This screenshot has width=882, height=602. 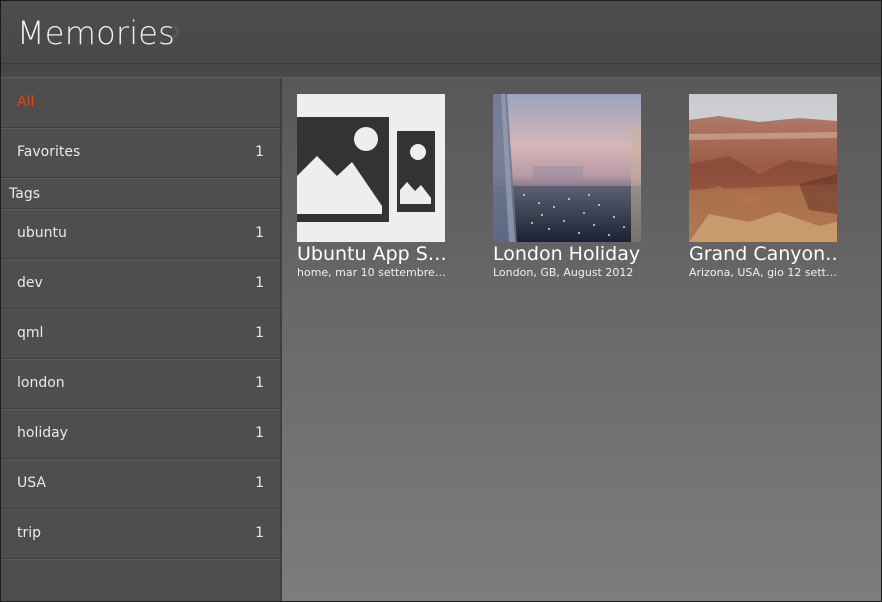 What do you see at coordinates (24, 194) in the screenshot?
I see `tags-section-label: Tags` at bounding box center [24, 194].